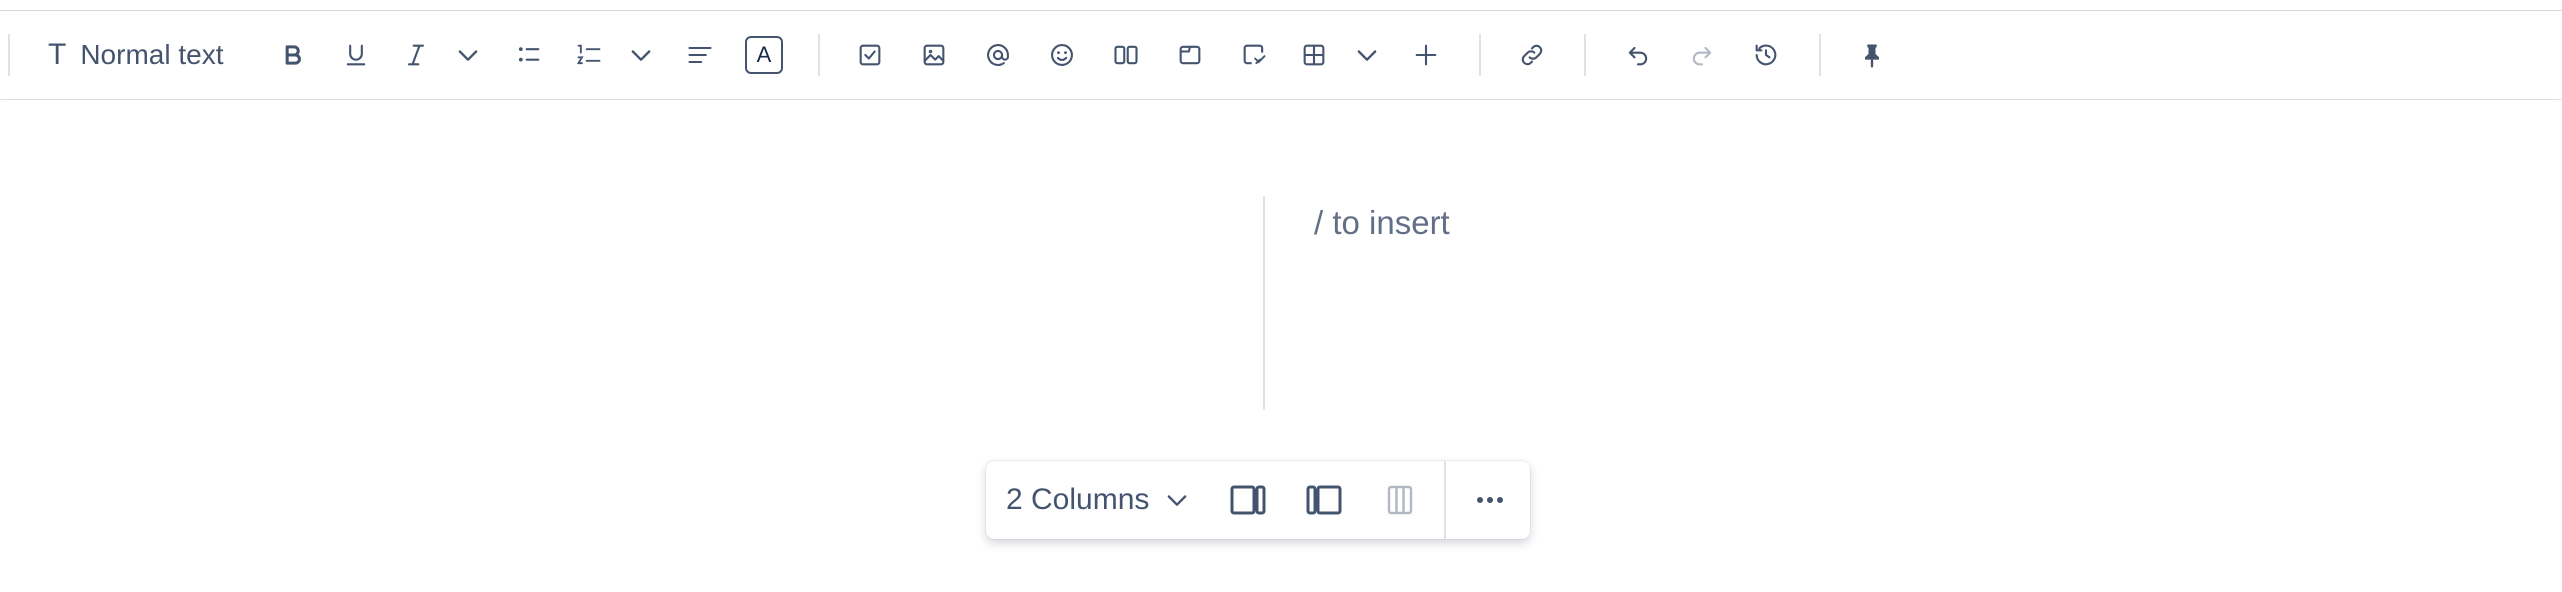 The image size is (2562, 592). I want to click on numbered-list-icon, so click(588, 54).